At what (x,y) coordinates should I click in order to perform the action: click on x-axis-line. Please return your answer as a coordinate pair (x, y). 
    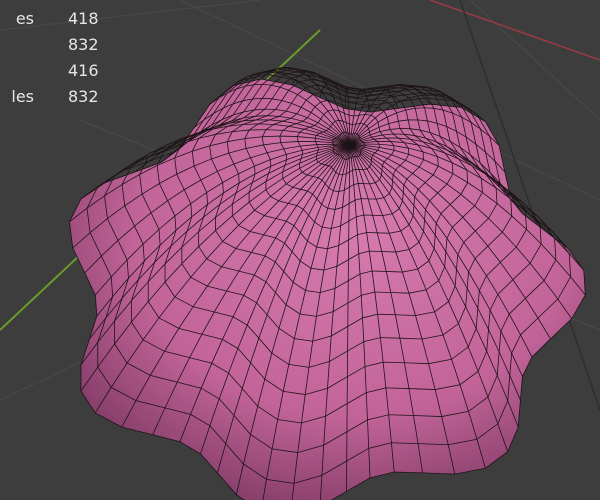
    Looking at the image, I should click on (514, 30).